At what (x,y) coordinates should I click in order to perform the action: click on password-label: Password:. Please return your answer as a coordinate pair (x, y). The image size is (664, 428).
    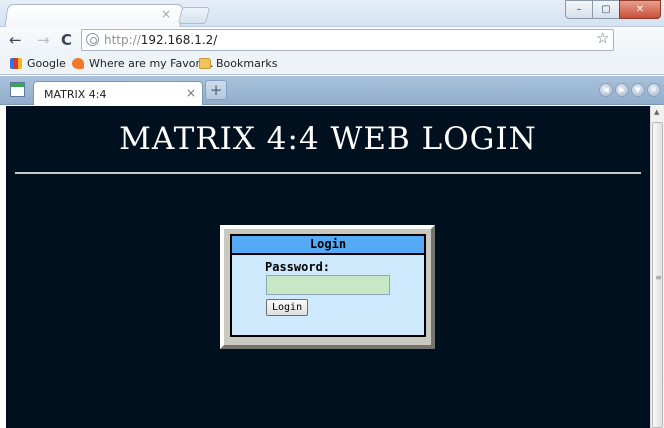
    Looking at the image, I should click on (298, 267).